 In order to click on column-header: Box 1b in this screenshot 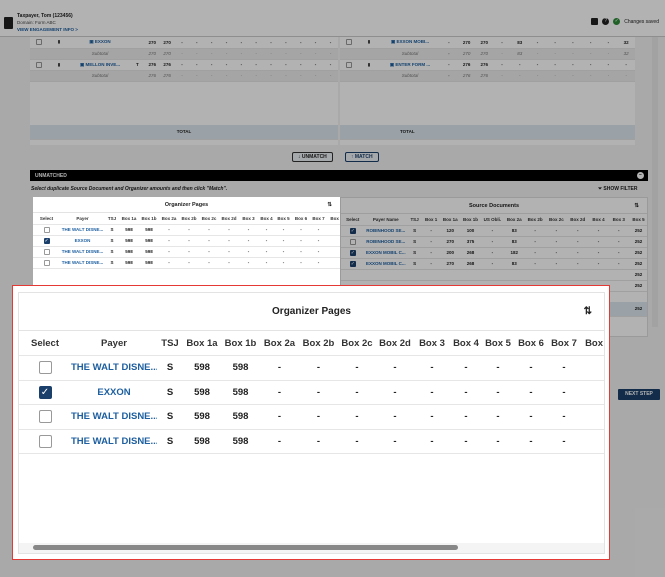, I will do `click(240, 343)`.